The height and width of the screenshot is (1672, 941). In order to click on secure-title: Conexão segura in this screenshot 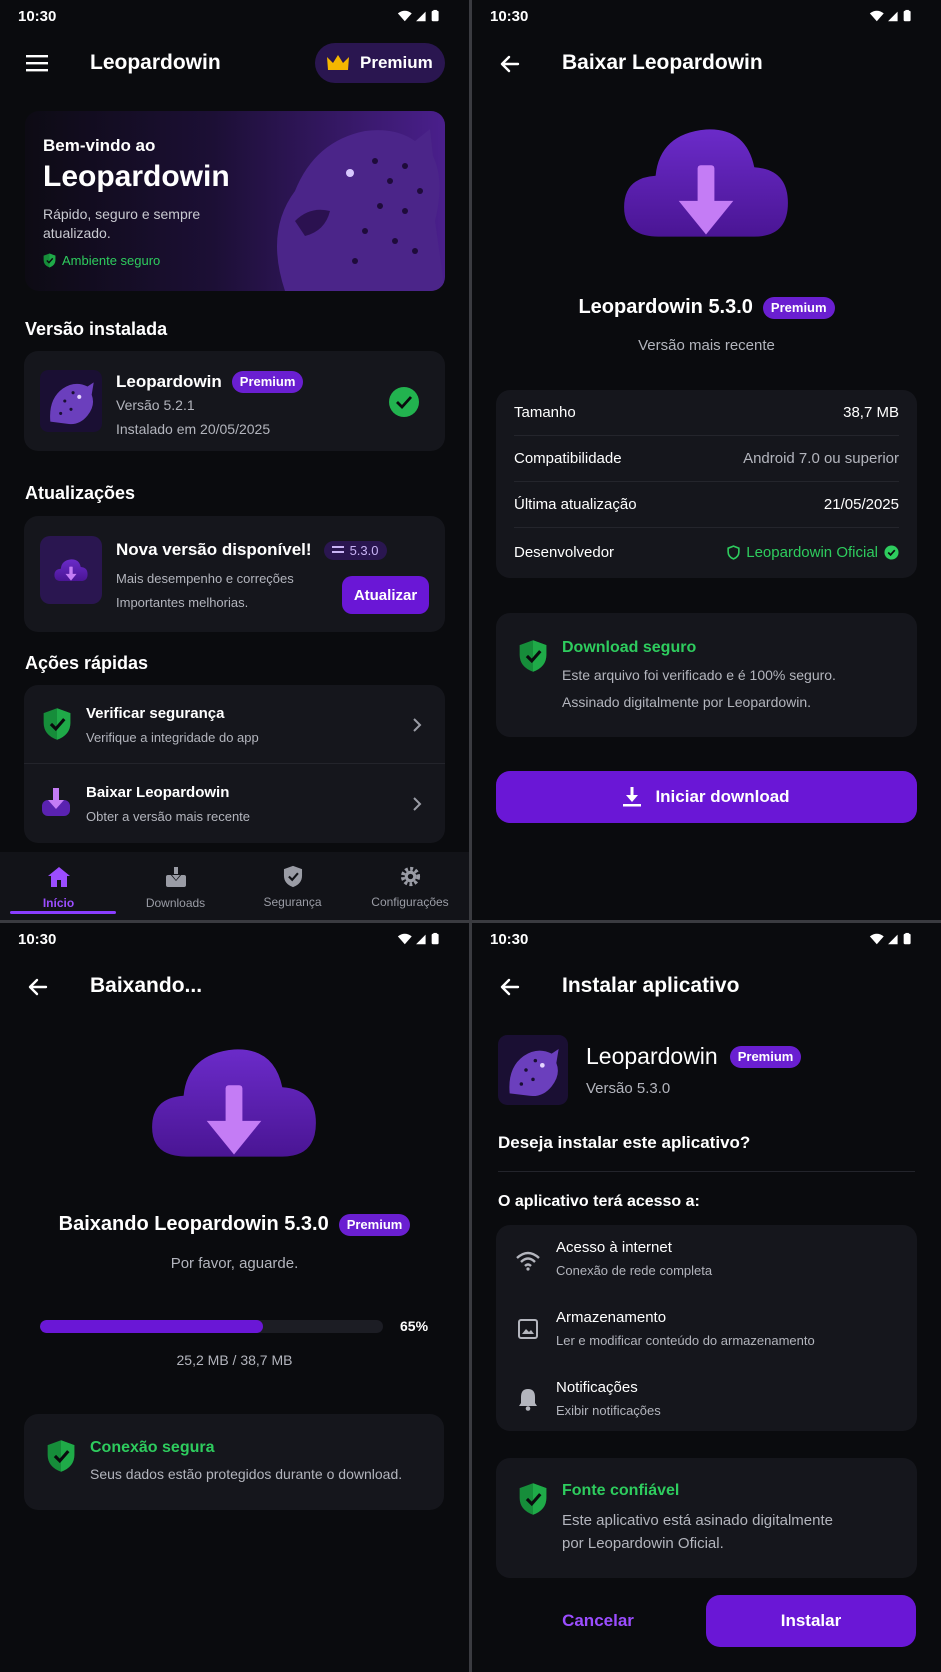, I will do `click(152, 1447)`.